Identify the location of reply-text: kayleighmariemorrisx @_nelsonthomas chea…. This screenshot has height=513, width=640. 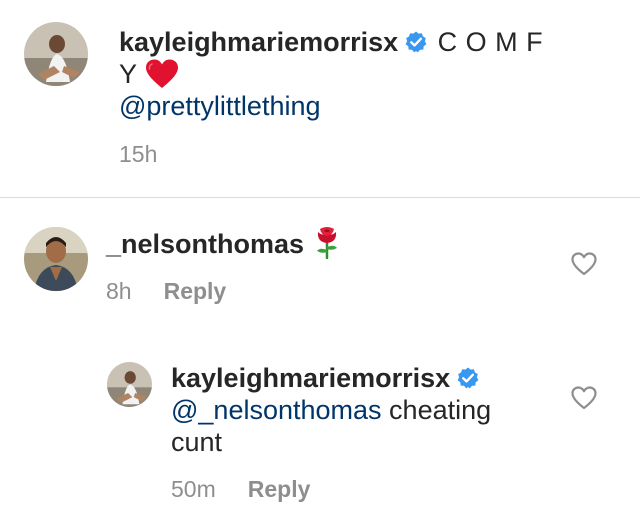
(351, 410).